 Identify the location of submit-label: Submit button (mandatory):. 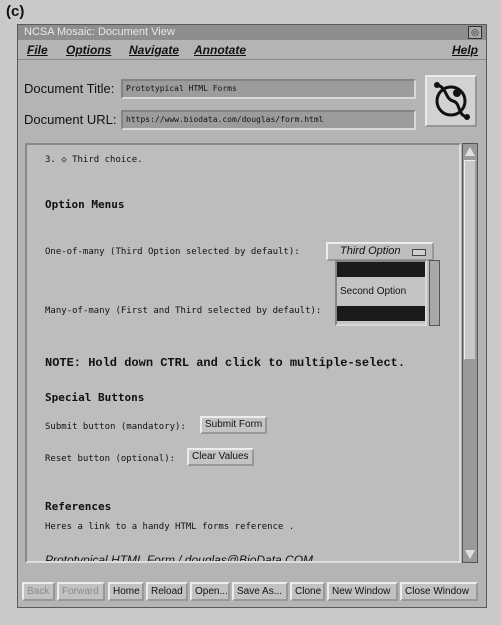
(115, 427).